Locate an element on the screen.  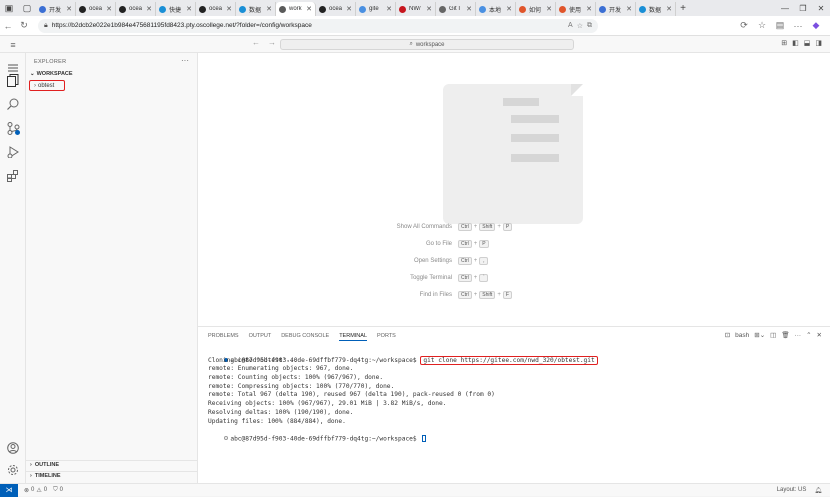
tab-favicon-icon is located at coordinates (202, 9).